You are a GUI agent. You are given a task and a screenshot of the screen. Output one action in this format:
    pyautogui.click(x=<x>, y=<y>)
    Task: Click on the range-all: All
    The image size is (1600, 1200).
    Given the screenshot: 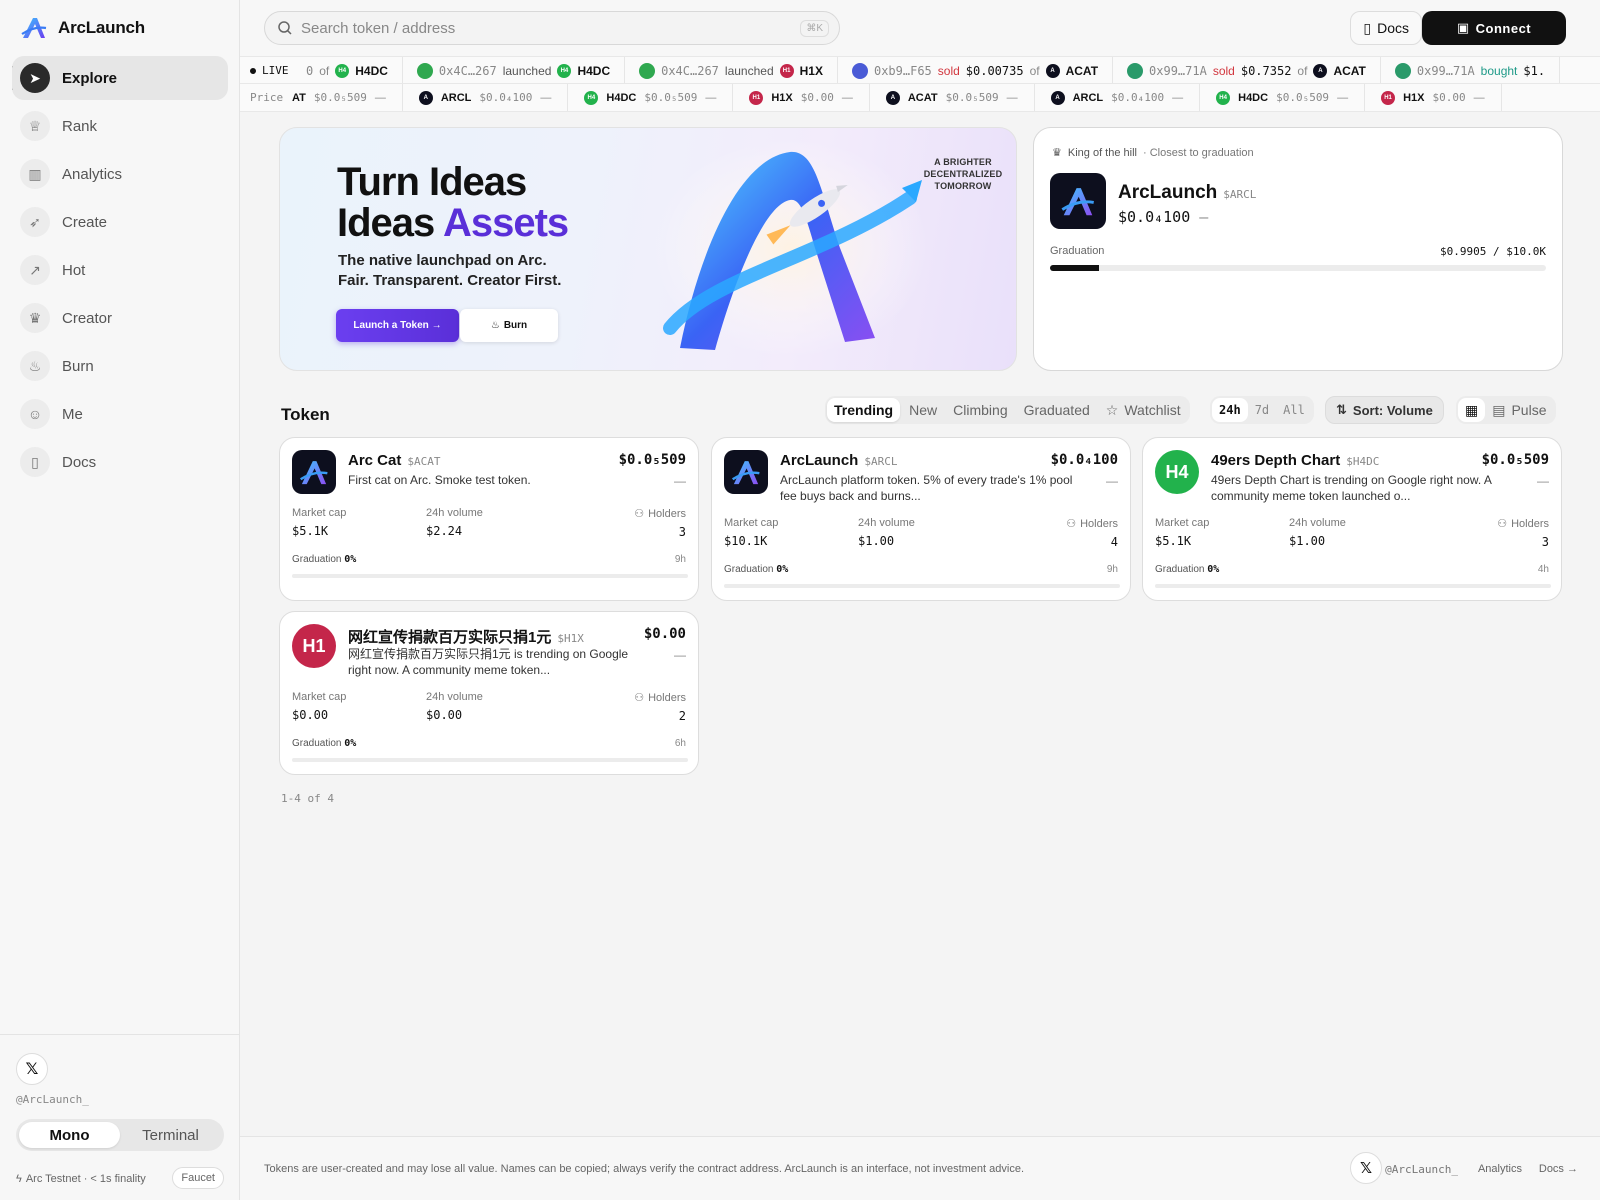 What is the action you would take?
    pyautogui.click(x=1294, y=410)
    